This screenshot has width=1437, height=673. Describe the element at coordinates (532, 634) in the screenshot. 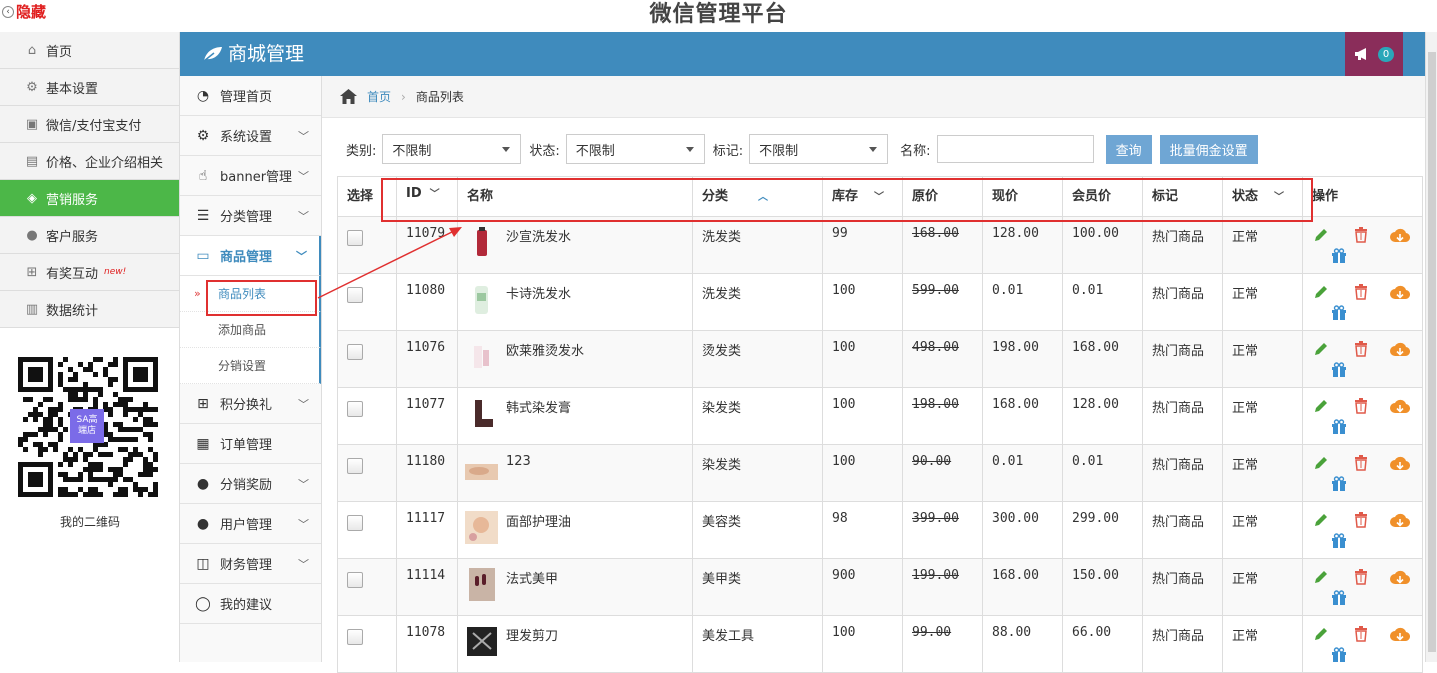

I see `product-name: 理发剪刀` at that location.